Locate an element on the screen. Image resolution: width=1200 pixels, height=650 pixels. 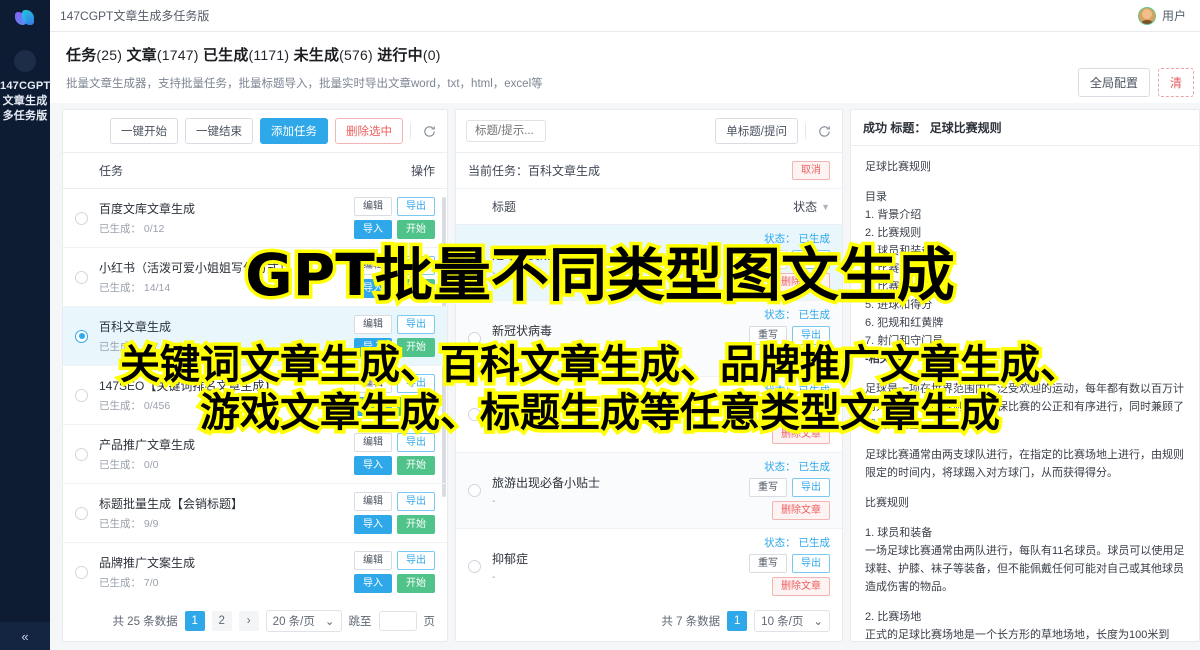
start-all-button: 一键开始 is located at coordinates (144, 131).